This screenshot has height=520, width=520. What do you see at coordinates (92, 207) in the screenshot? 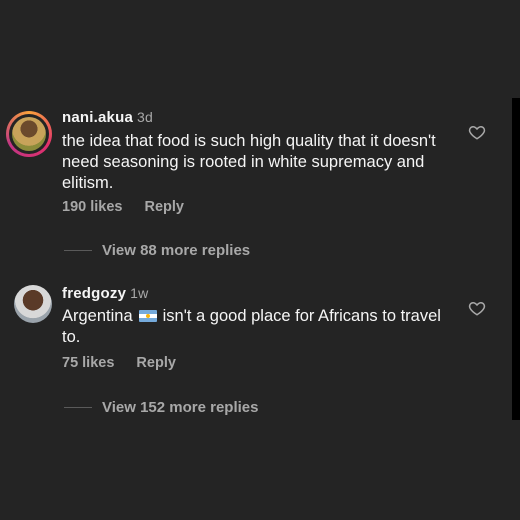
I see `likes-count: 190 likes` at bounding box center [92, 207].